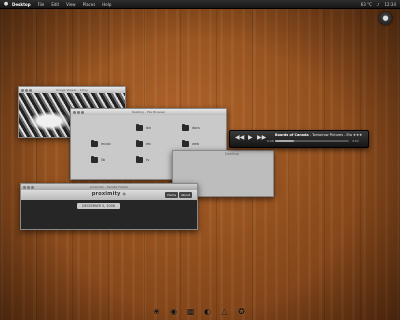 Image resolution: width=400 pixels, height=320 pixels. What do you see at coordinates (148, 112) in the screenshot?
I see `file-browser-title: Desktop - File Browser` at bounding box center [148, 112].